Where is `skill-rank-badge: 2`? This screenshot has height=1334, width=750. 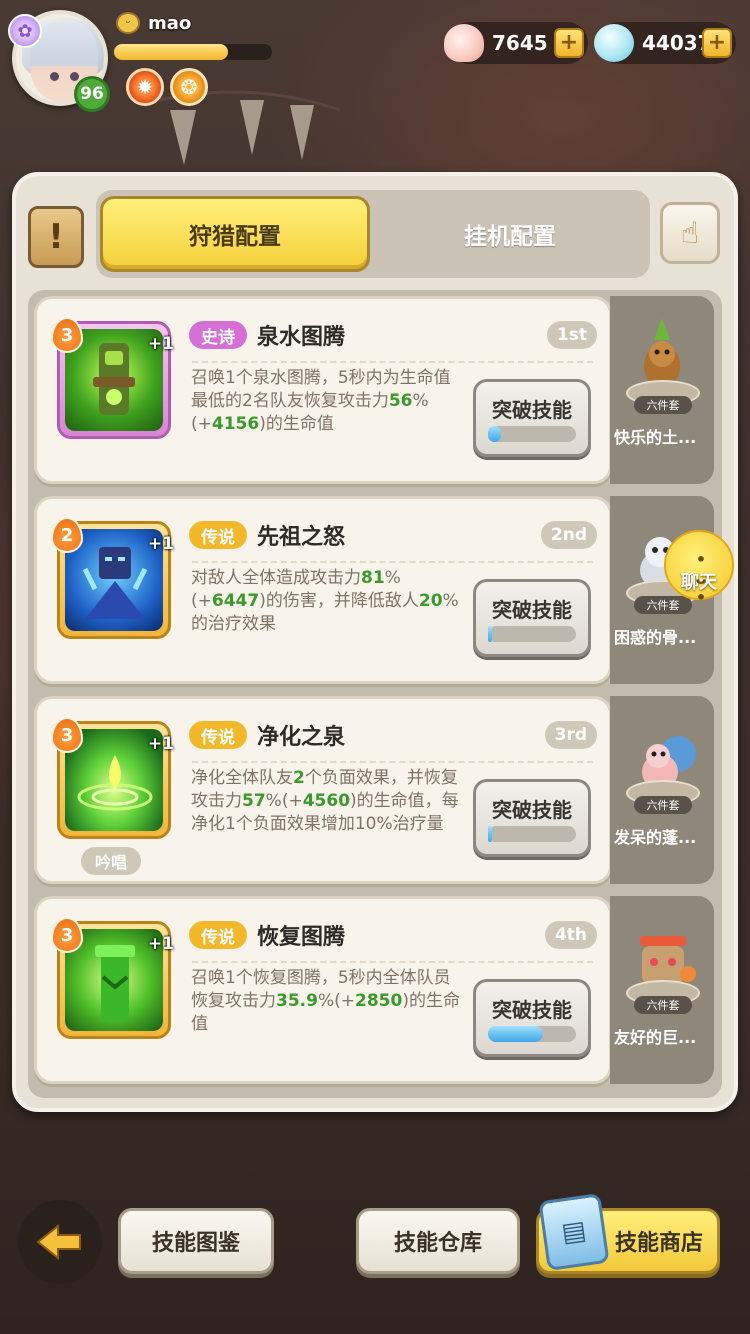 skill-rank-badge: 2 is located at coordinates (67, 535).